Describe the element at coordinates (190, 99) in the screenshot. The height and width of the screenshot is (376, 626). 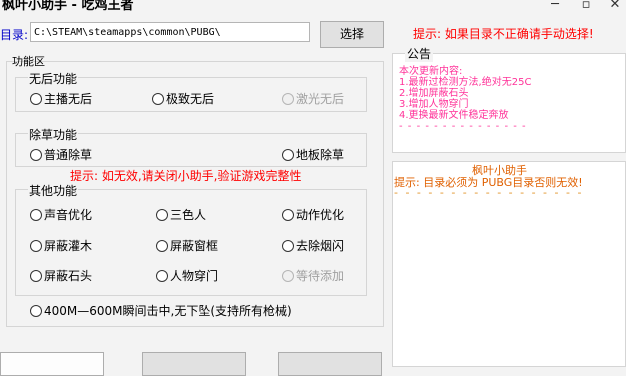
I see `radio-label: 极致无后` at that location.